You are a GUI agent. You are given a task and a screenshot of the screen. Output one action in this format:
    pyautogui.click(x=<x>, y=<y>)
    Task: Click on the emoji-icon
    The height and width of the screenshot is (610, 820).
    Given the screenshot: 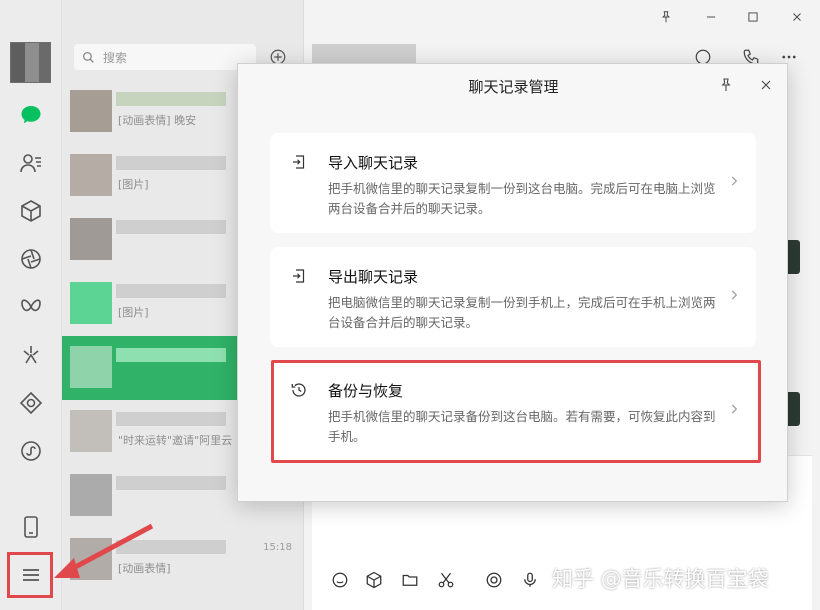 What is the action you would take?
    pyautogui.click(x=340, y=580)
    